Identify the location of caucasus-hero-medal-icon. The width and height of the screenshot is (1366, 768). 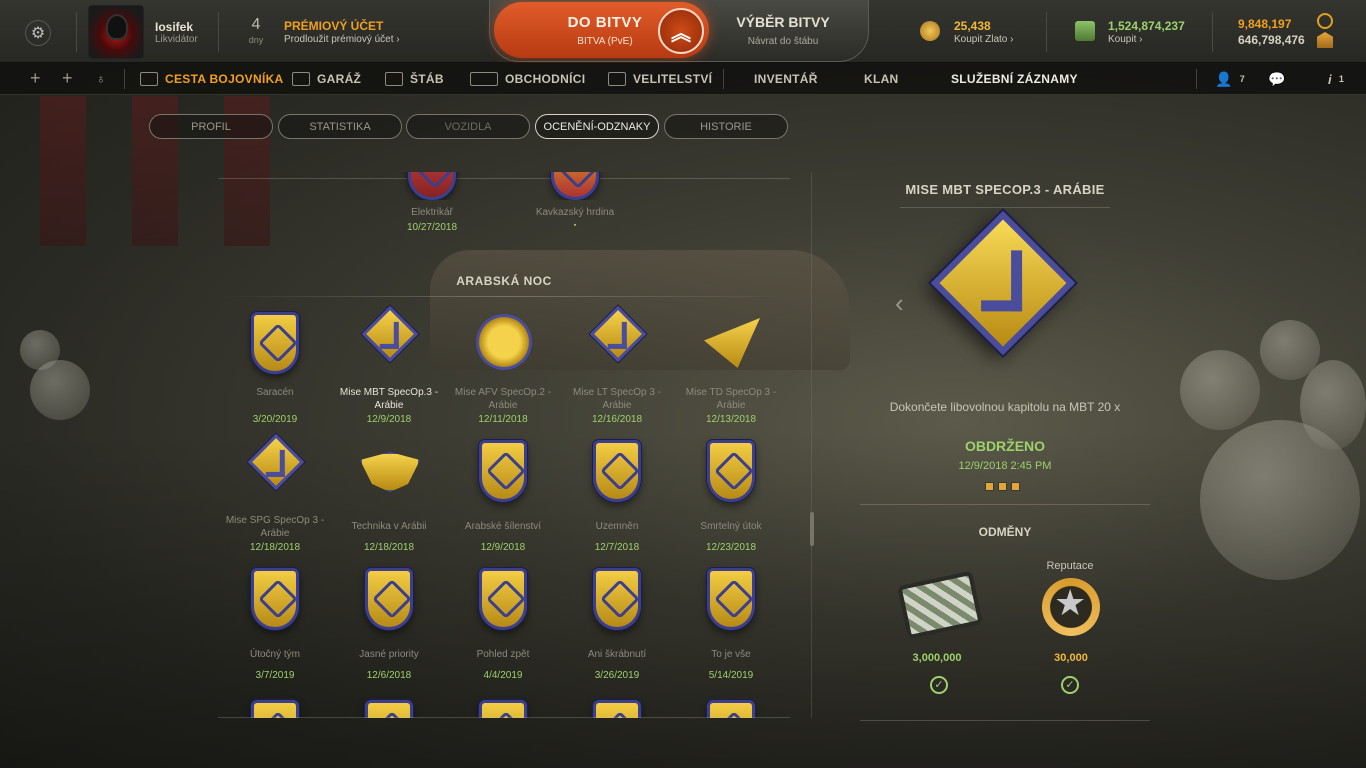
(575, 186).